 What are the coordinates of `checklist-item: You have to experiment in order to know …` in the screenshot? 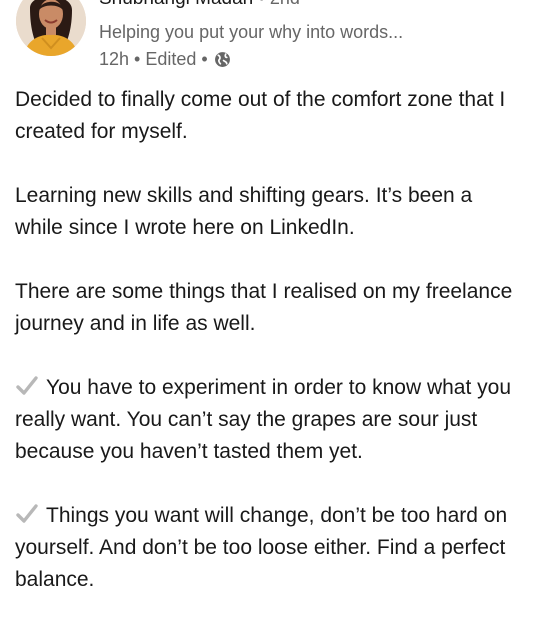 It's located at (267, 420).